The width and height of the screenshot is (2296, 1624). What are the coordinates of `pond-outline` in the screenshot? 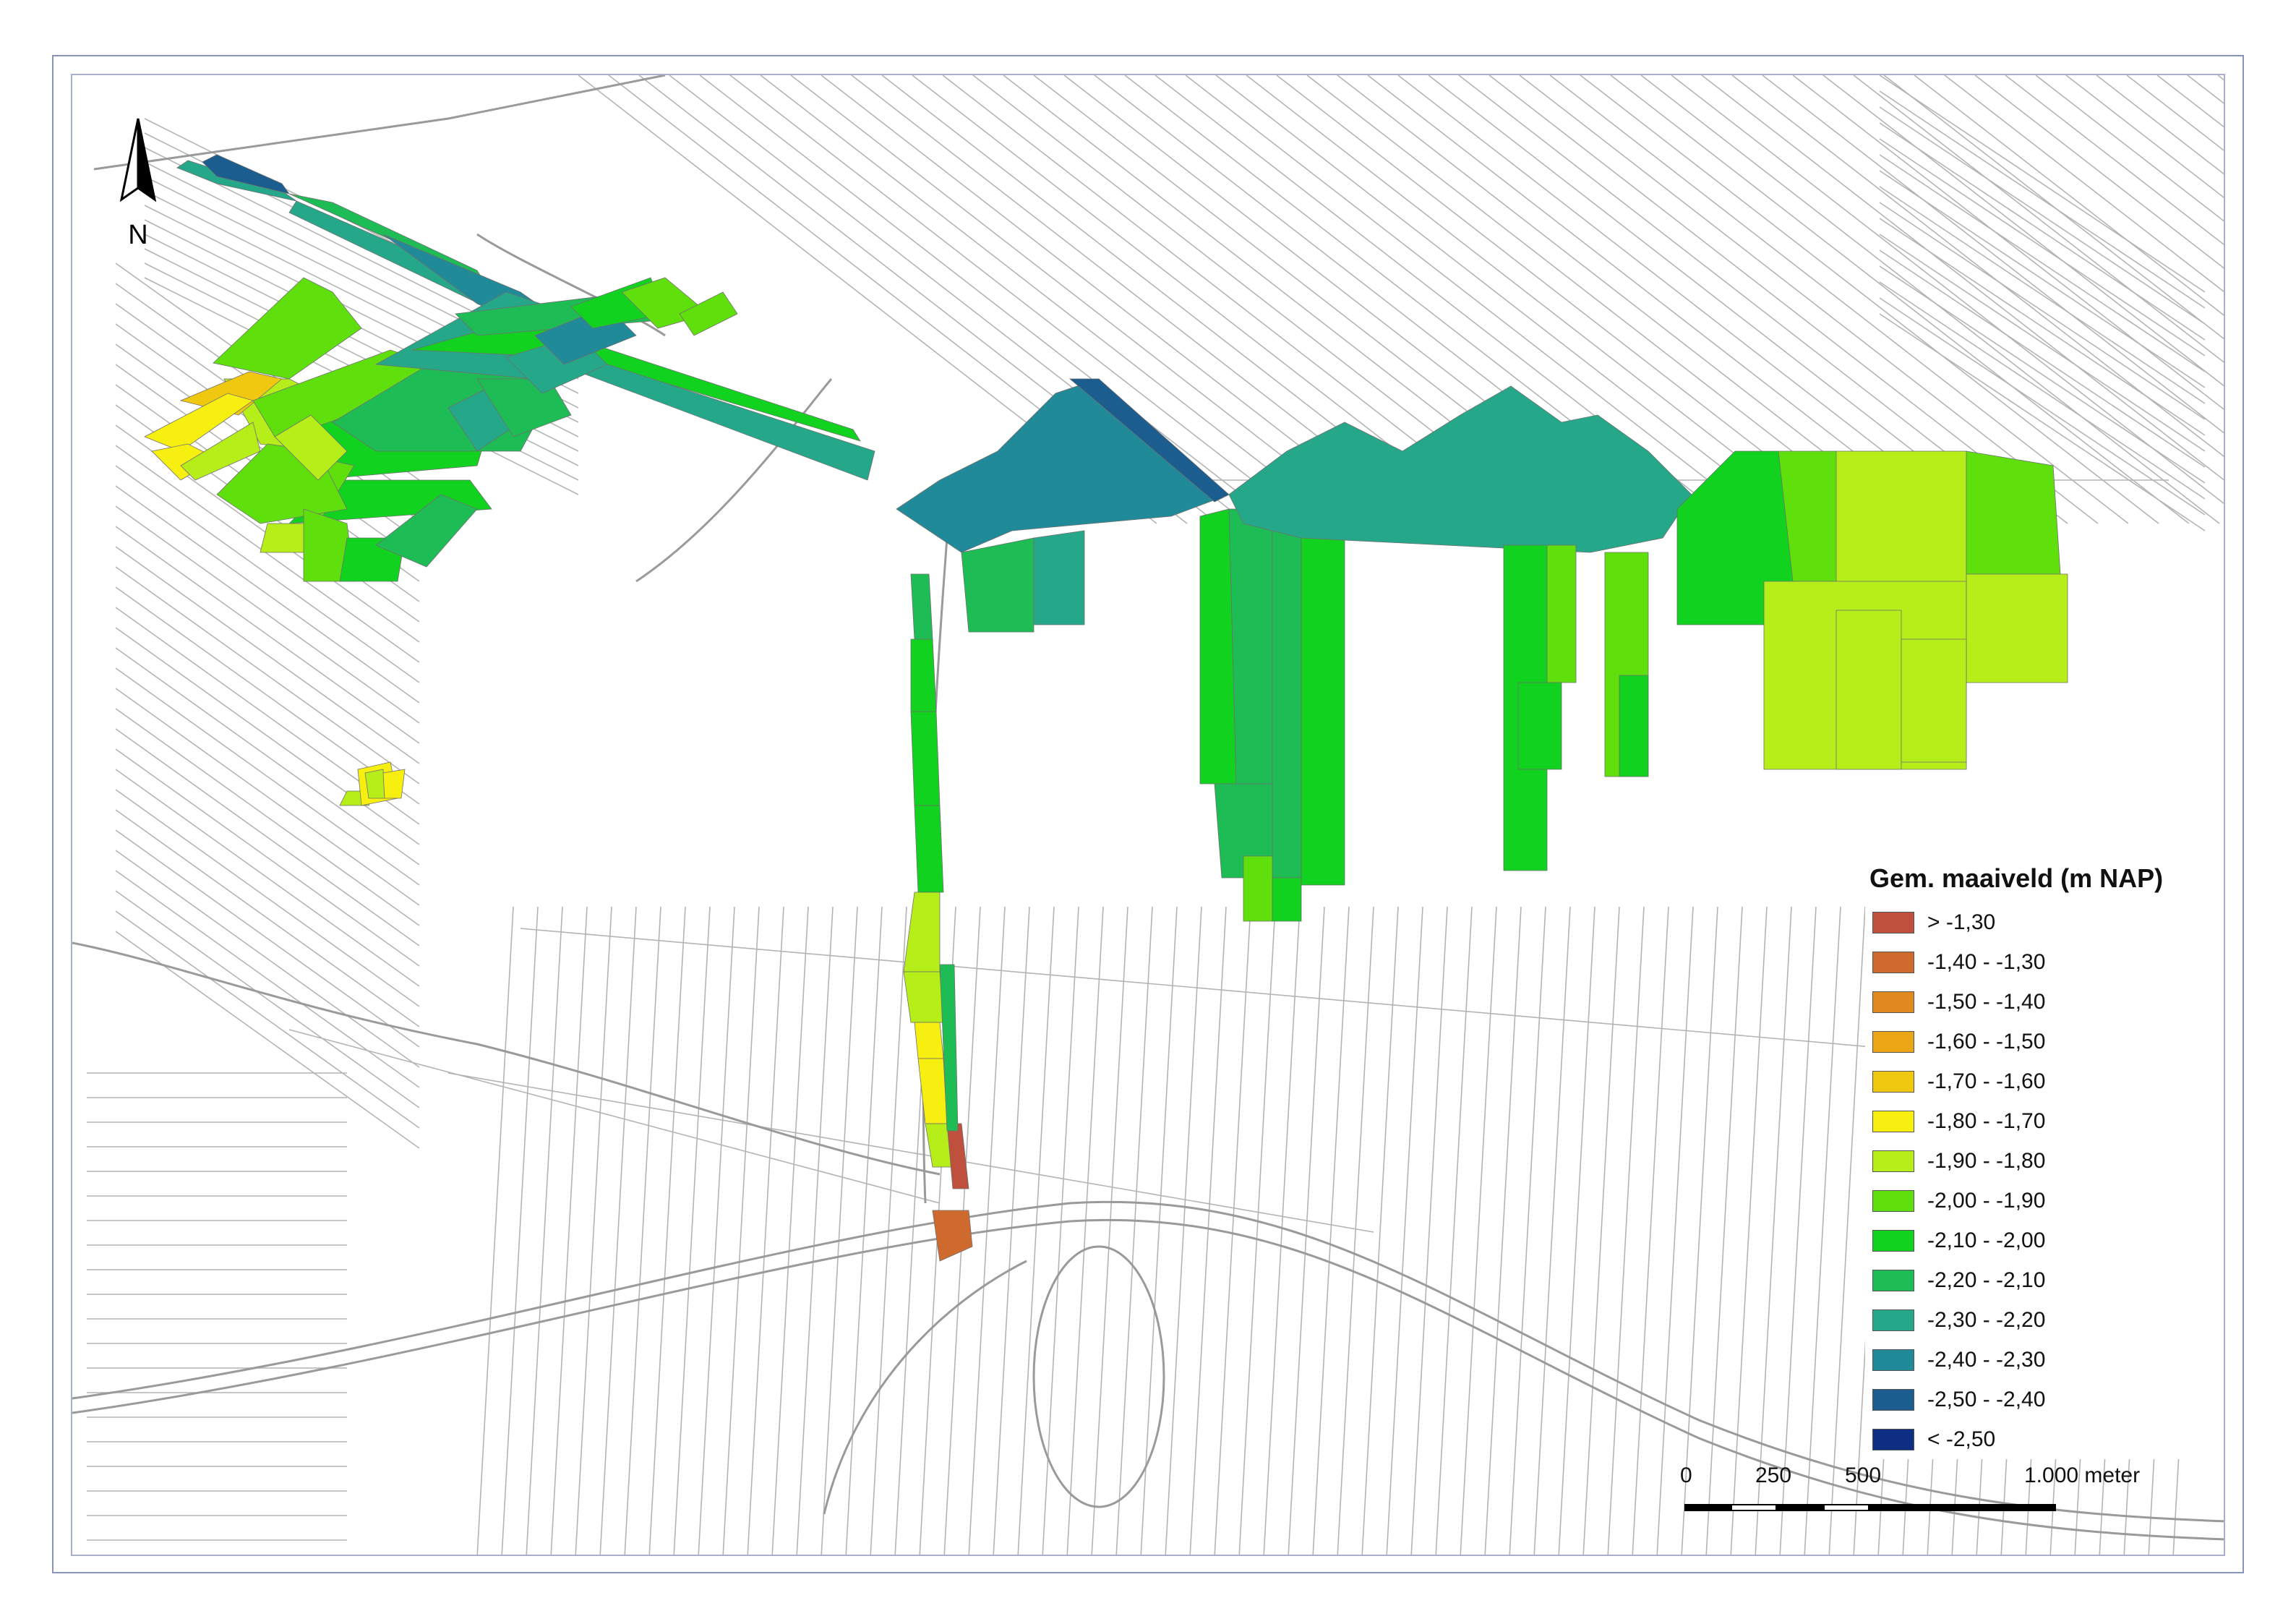 It's located at (1098, 1376).